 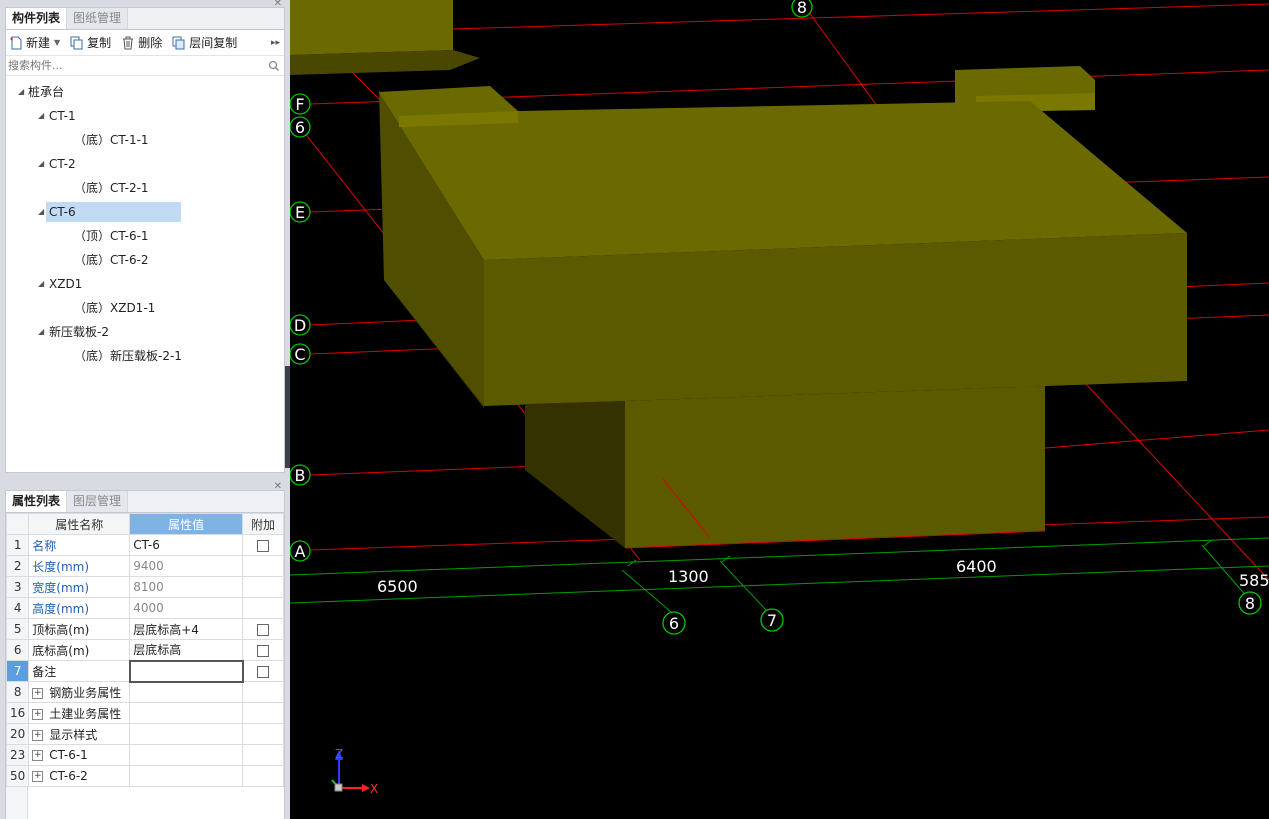 What do you see at coordinates (145, 308) in the screenshot?
I see `tree-item: （底）XZD1-1` at bounding box center [145, 308].